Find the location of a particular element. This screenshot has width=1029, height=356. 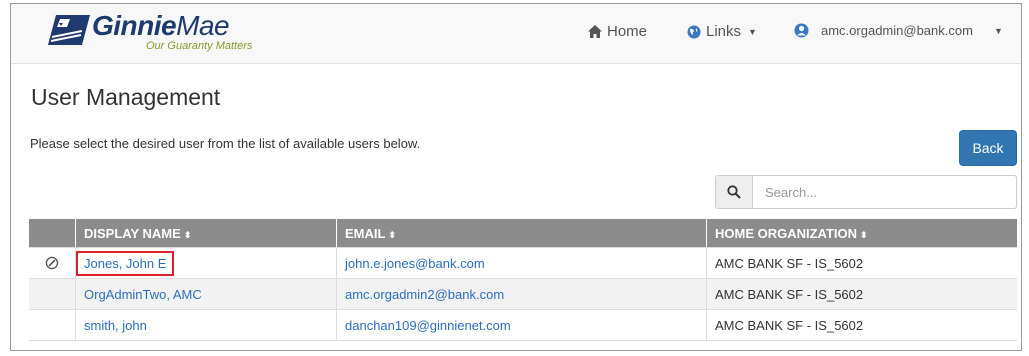

email-cell: amc.orgadmin2@bank.com is located at coordinates (521, 294).